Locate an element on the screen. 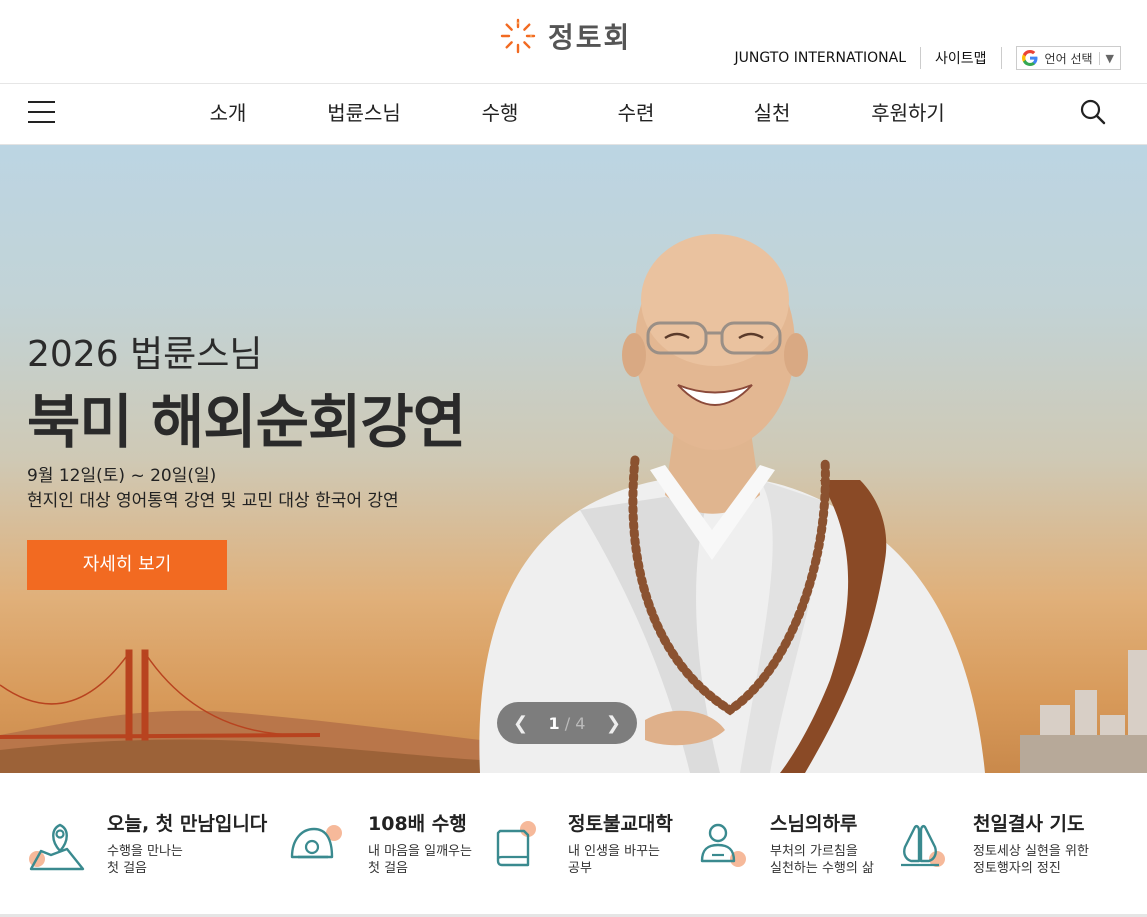 Image resolution: width=1147 pixels, height=917 pixels. quick-link-title: 오늘, 첫 만남입니다 is located at coordinates (187, 824).